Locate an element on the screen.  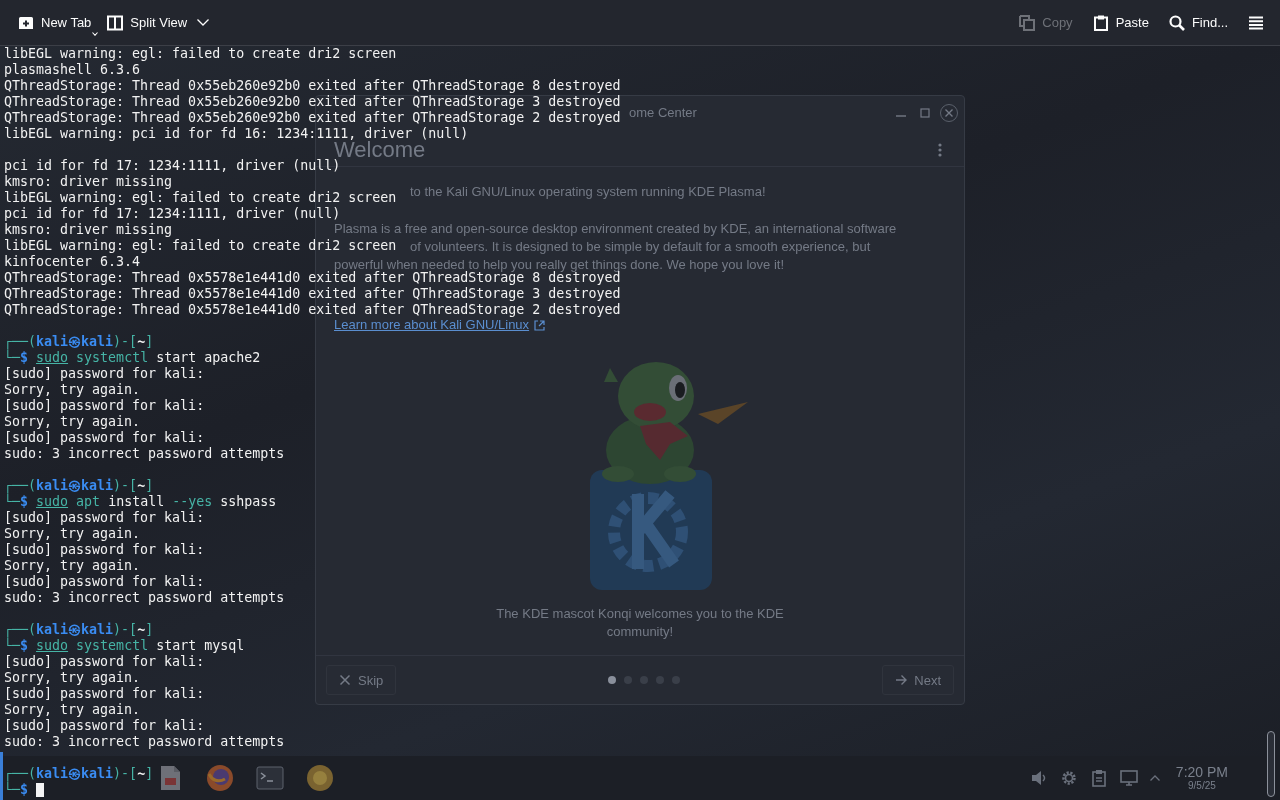
output-line: QThreadStorage: Thread 0x55eb260e92b0 exited after QThreadStorage 3 destroyed is located at coordinates (312, 102).